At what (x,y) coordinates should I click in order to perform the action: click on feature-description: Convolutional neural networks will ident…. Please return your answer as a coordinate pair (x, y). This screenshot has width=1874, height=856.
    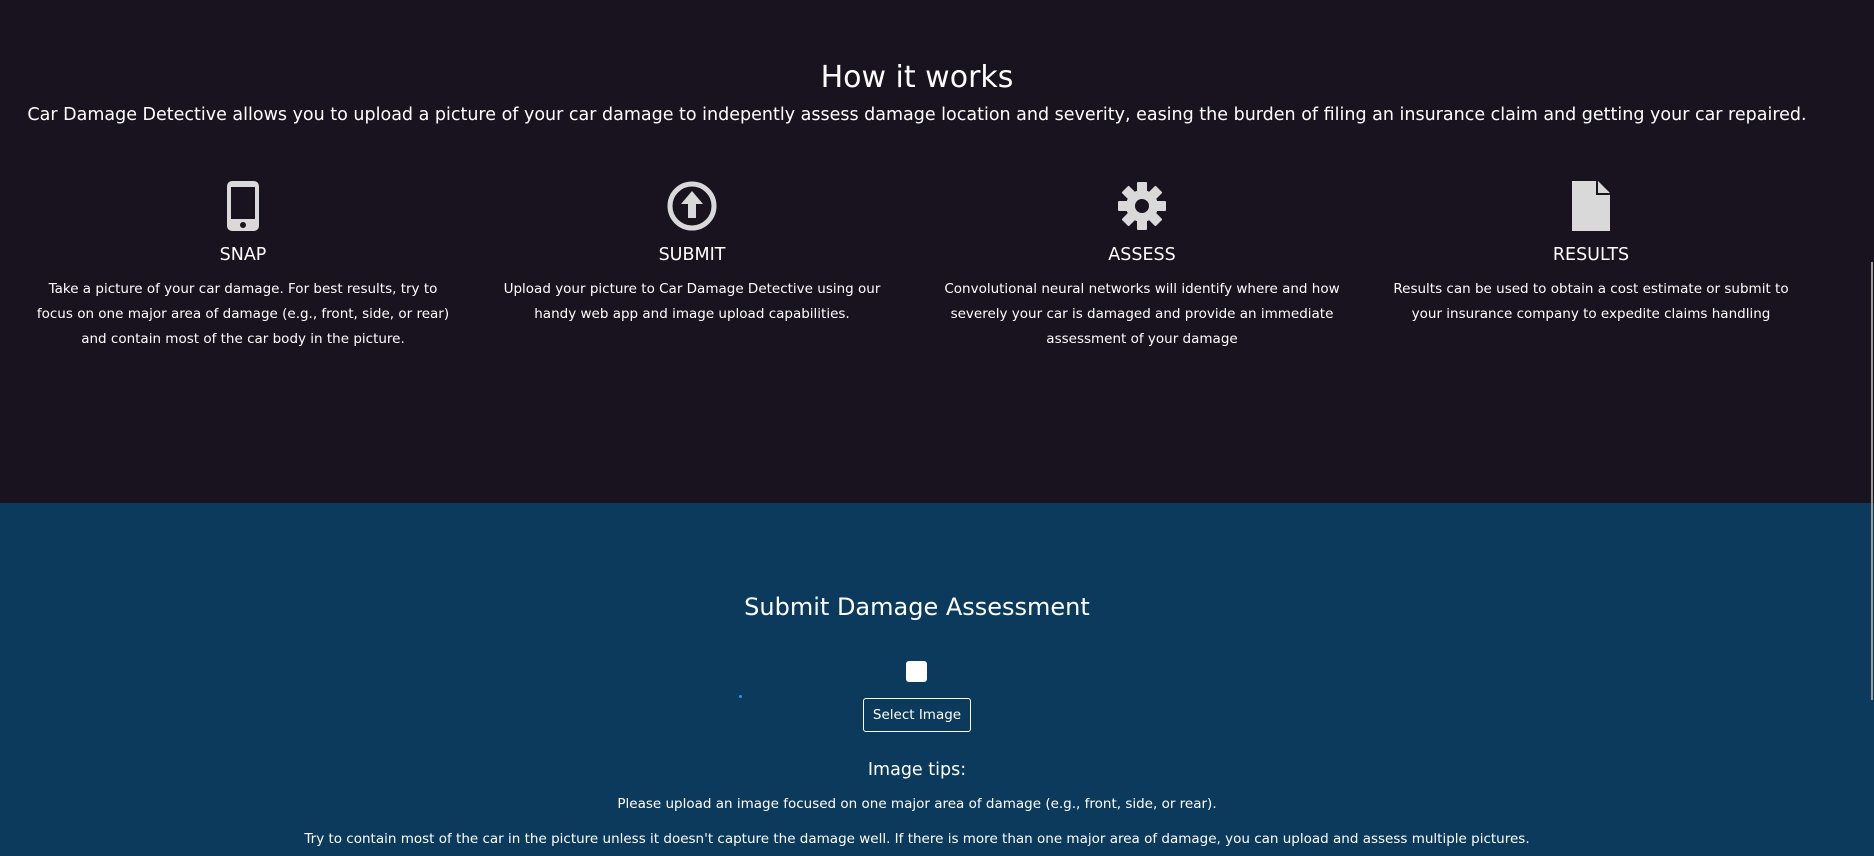
    Looking at the image, I should click on (1142, 314).